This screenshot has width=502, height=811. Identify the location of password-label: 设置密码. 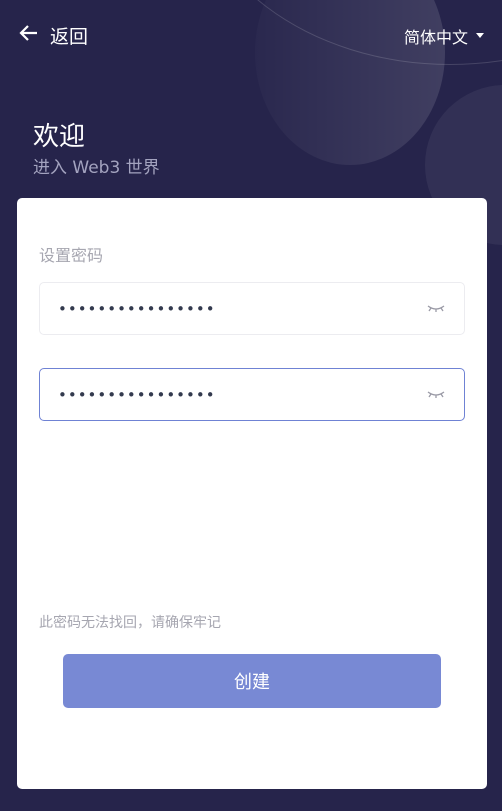
(71, 255).